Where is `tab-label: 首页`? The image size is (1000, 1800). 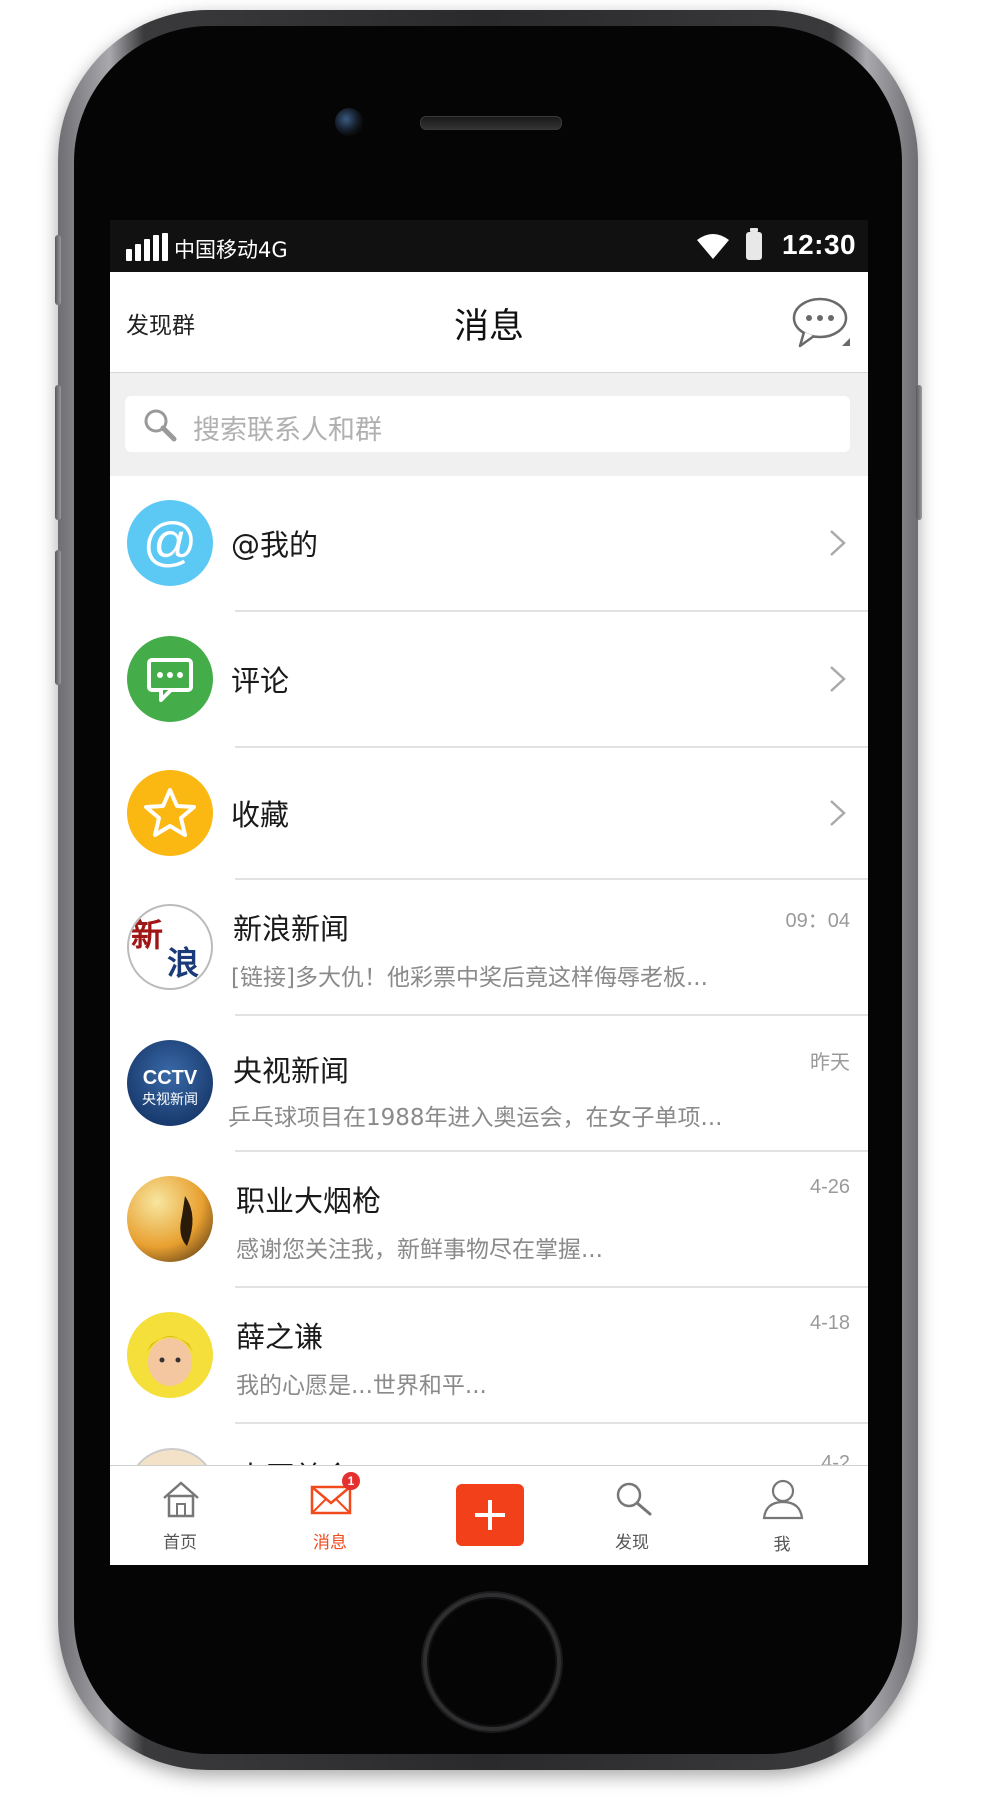 tab-label: 首页 is located at coordinates (180, 1543).